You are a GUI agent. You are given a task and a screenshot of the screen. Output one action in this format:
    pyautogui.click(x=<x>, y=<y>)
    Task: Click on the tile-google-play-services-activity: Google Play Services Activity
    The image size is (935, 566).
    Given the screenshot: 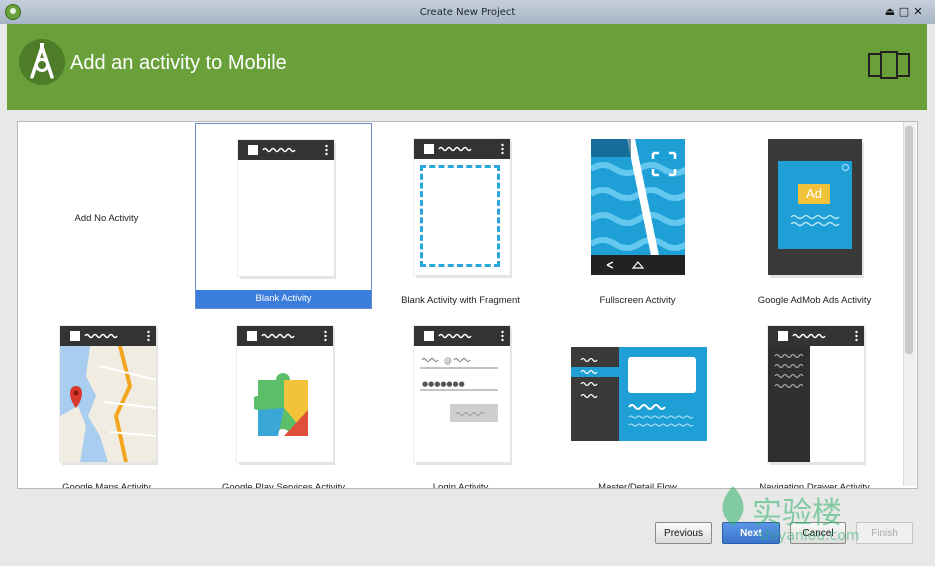 What is the action you would take?
    pyautogui.click(x=283, y=399)
    